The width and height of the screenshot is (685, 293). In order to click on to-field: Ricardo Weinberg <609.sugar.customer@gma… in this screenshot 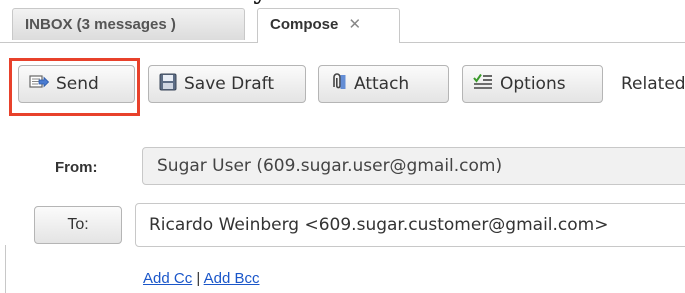, I will do `click(410, 225)`.